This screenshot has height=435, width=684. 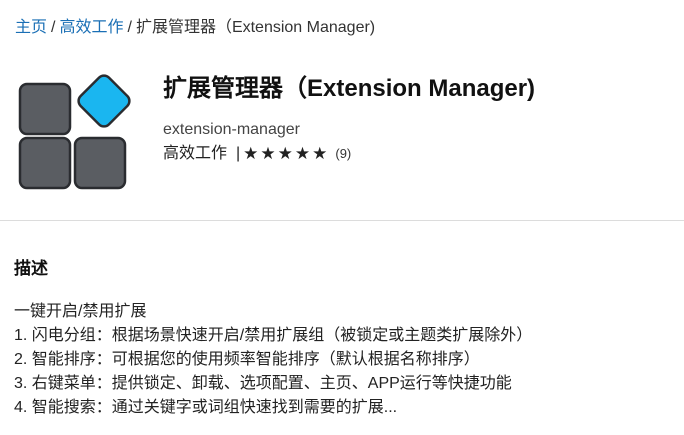 What do you see at coordinates (45, 163) in the screenshot?
I see `grid-tile-bottom-left` at bounding box center [45, 163].